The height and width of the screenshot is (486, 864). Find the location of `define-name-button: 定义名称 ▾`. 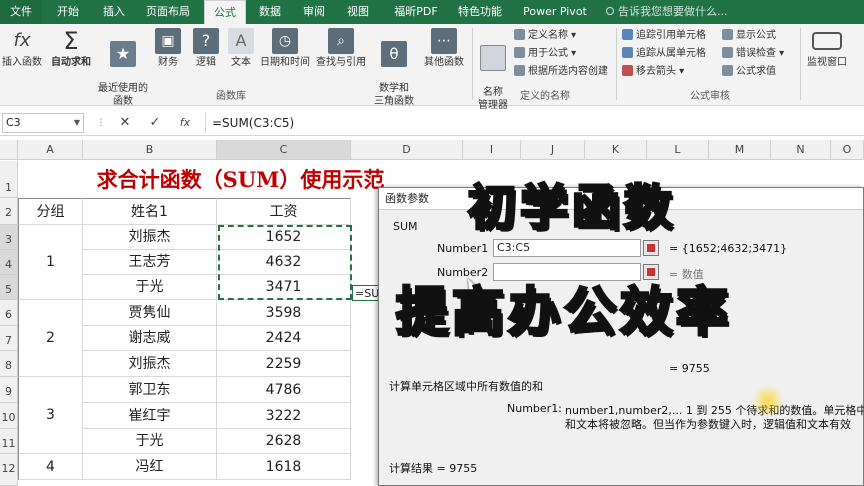

define-name-button: 定义名称 ▾ is located at coordinates (545, 36).